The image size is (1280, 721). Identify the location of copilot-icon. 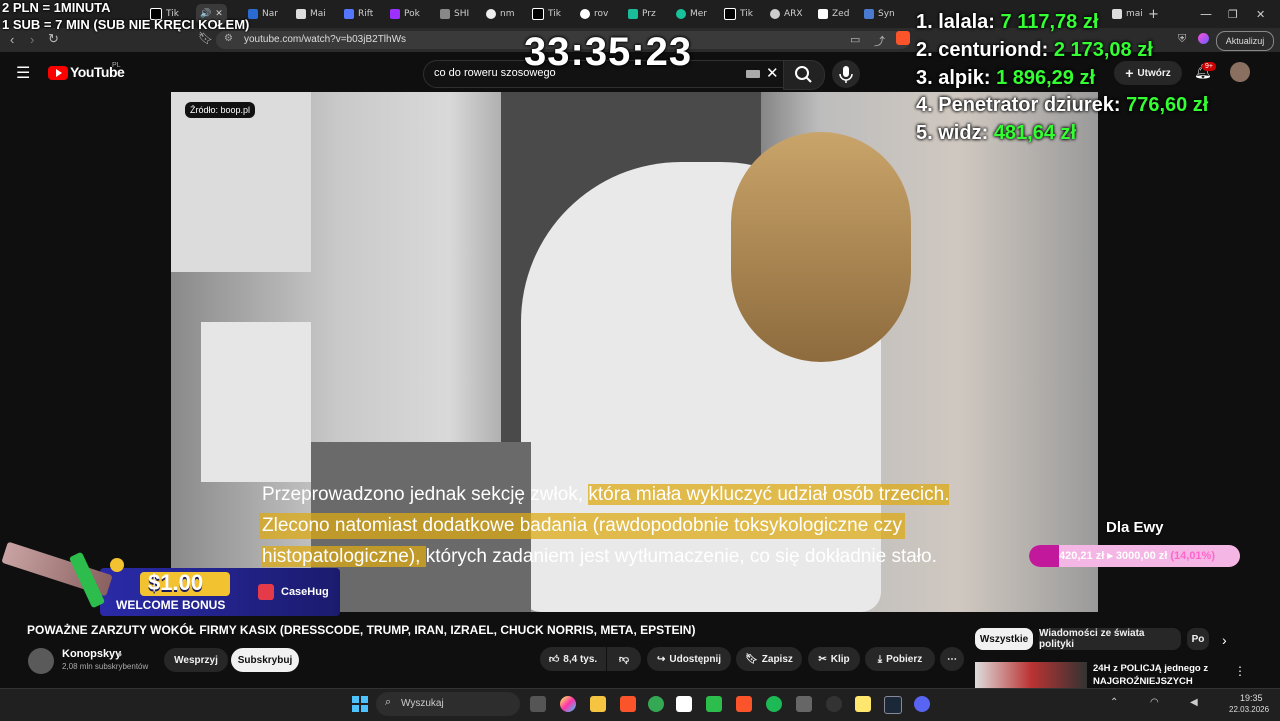
(568, 704).